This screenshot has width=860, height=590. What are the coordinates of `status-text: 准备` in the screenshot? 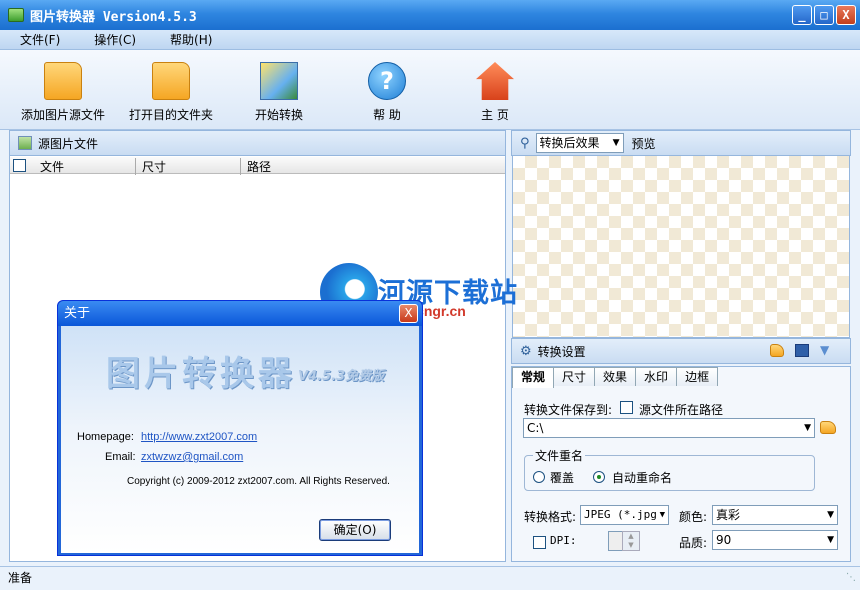 It's located at (20, 578).